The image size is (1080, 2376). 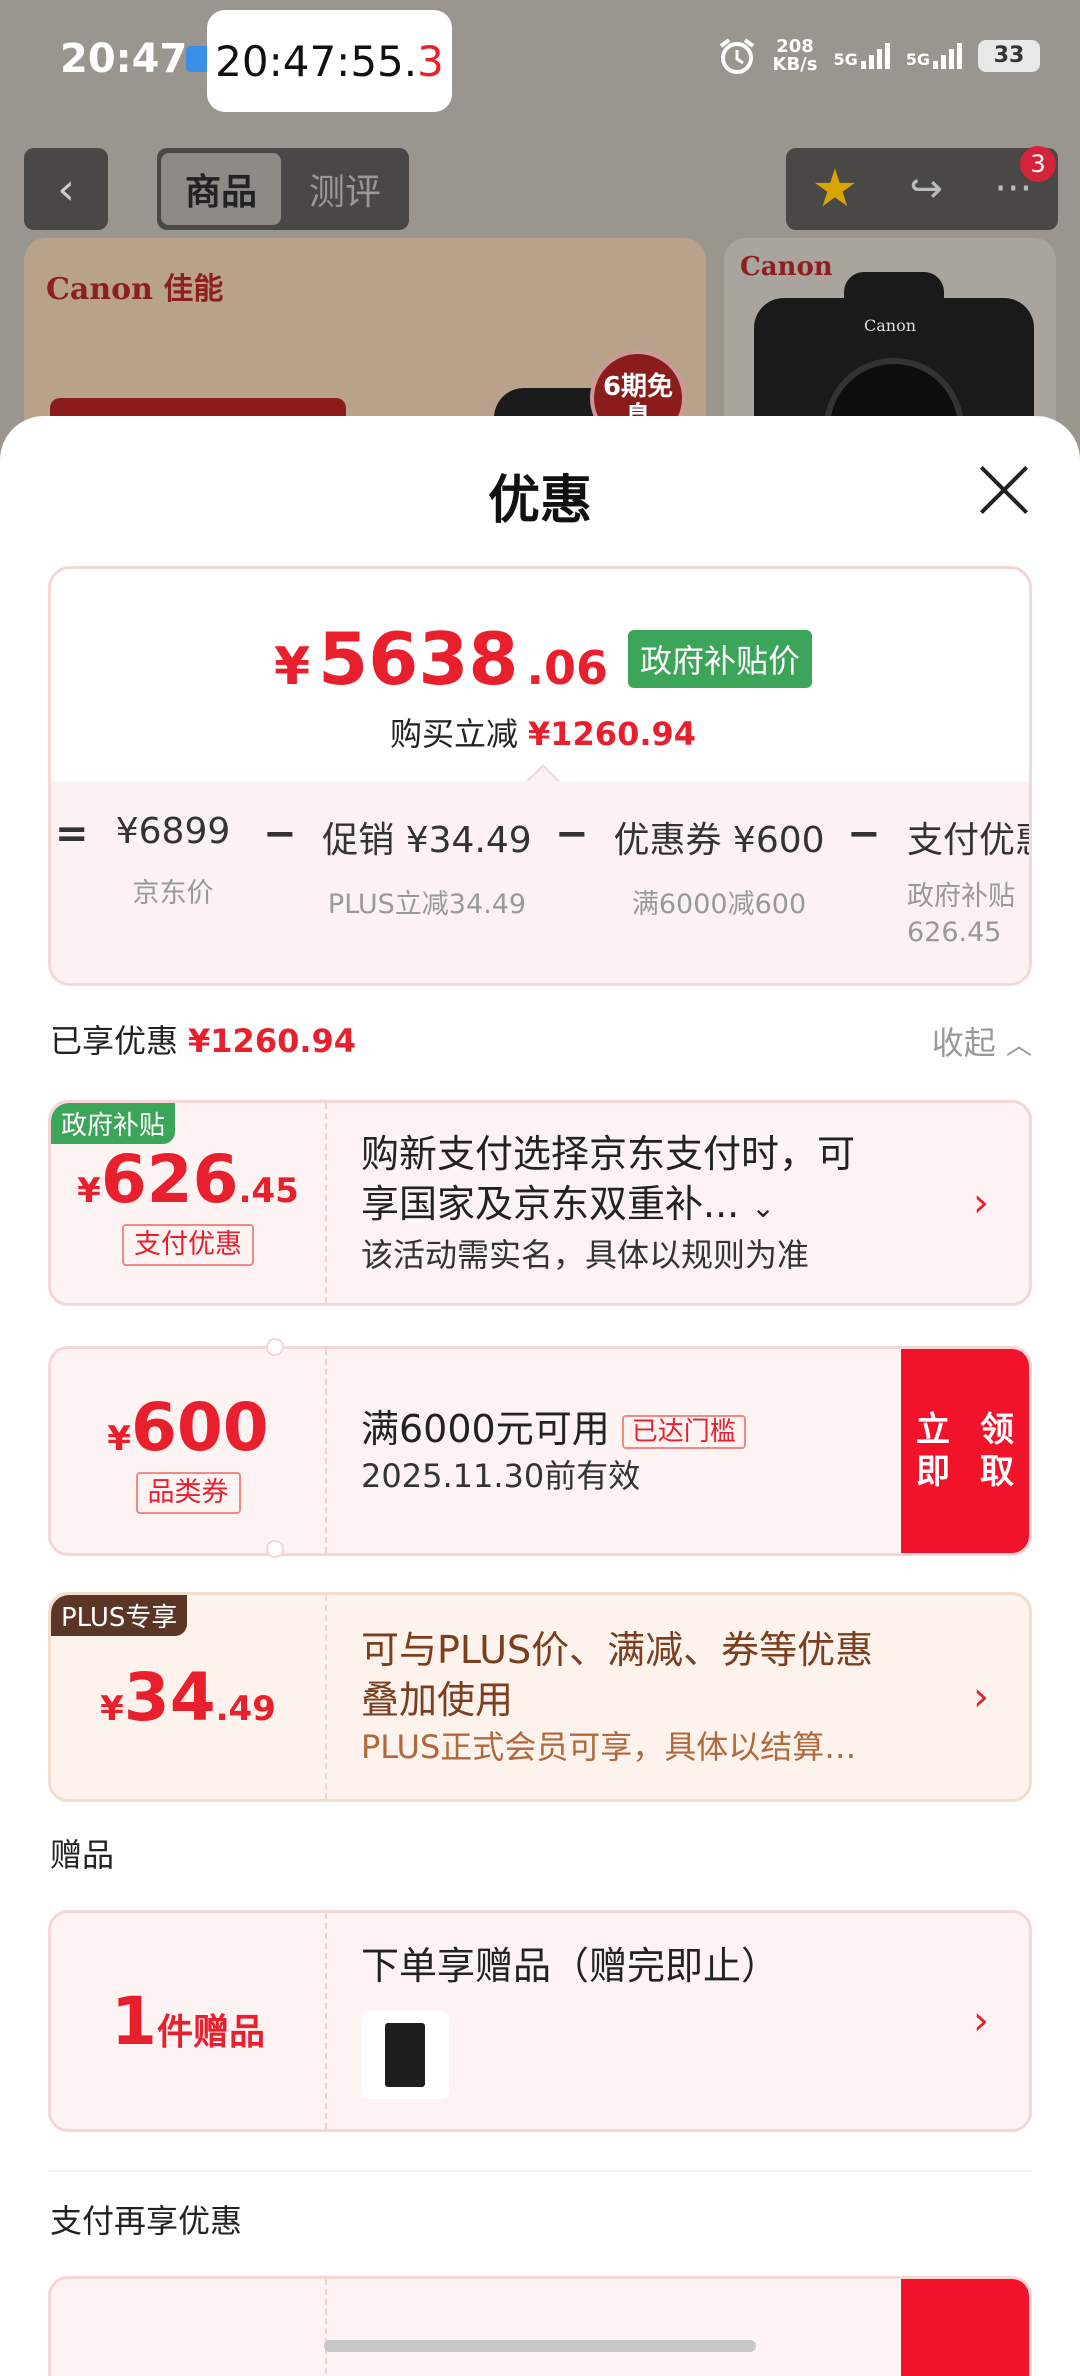 What do you see at coordinates (540, 659) in the screenshot?
I see `final-price: ¥5638.06 政府补贴价` at bounding box center [540, 659].